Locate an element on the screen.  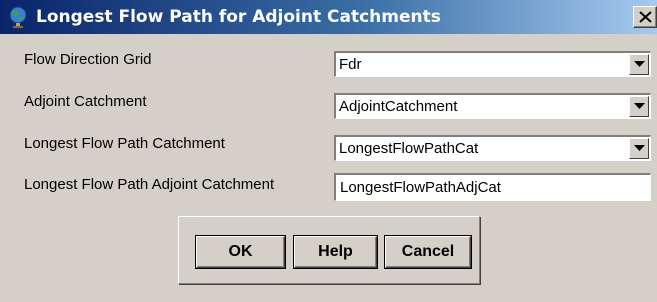
adjoint-catchment-value: AdjointCatchment is located at coordinates (398, 106).